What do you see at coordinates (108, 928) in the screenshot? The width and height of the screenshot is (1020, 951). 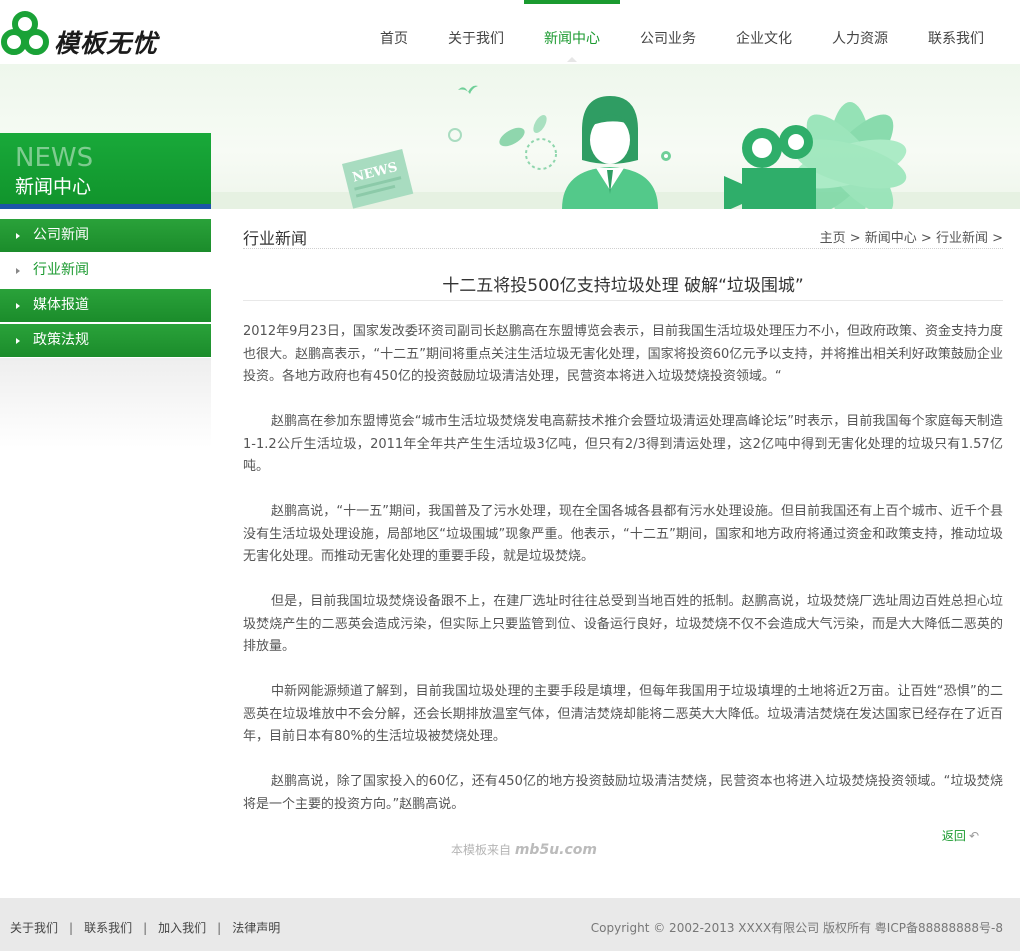 I see `footer-link-contact: 联系我们` at bounding box center [108, 928].